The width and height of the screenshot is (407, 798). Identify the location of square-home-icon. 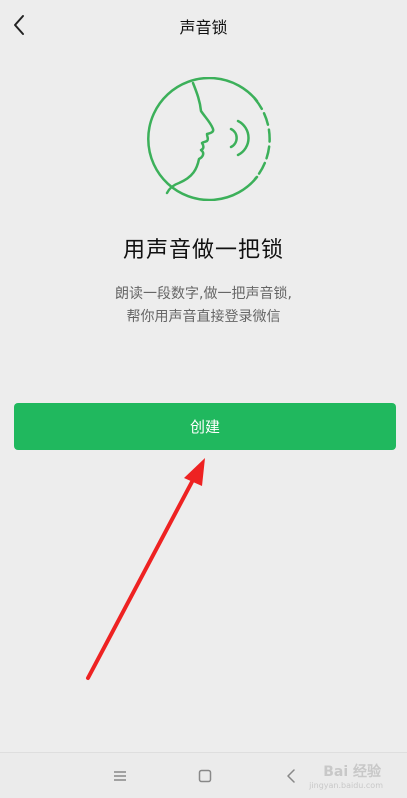
(205, 776).